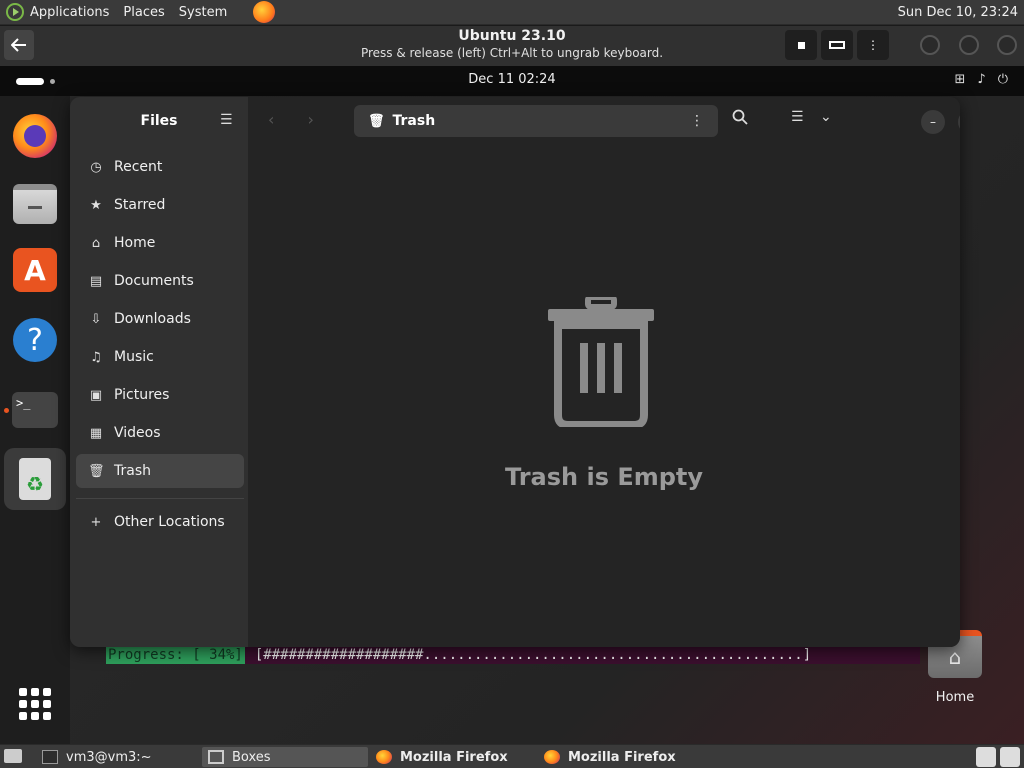  I want to click on empty-state-message: Trash is Empty, so click(604, 477).